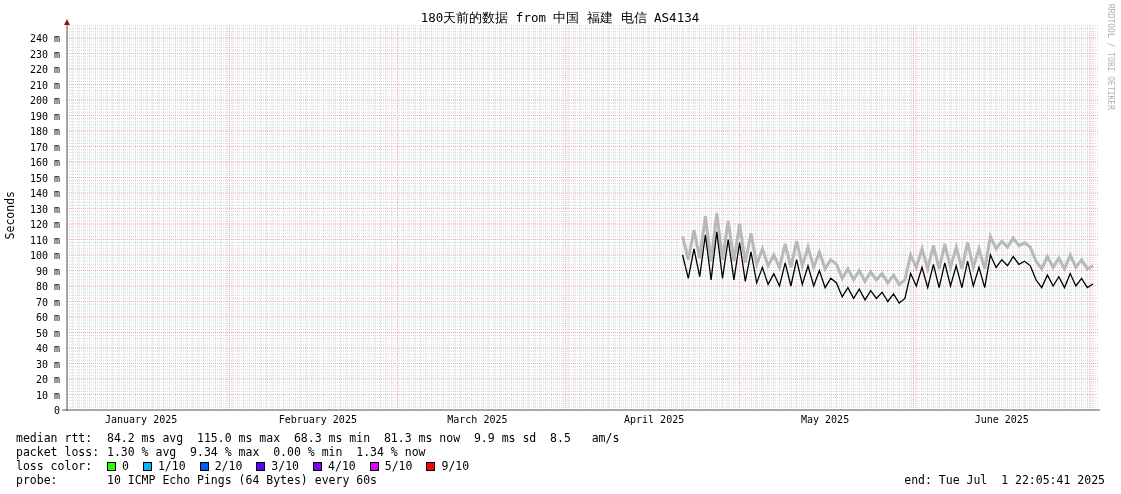 The height and width of the screenshot is (494, 1121). What do you see at coordinates (47, 379) in the screenshot?
I see `y-tick-label: 20 m` at bounding box center [47, 379].